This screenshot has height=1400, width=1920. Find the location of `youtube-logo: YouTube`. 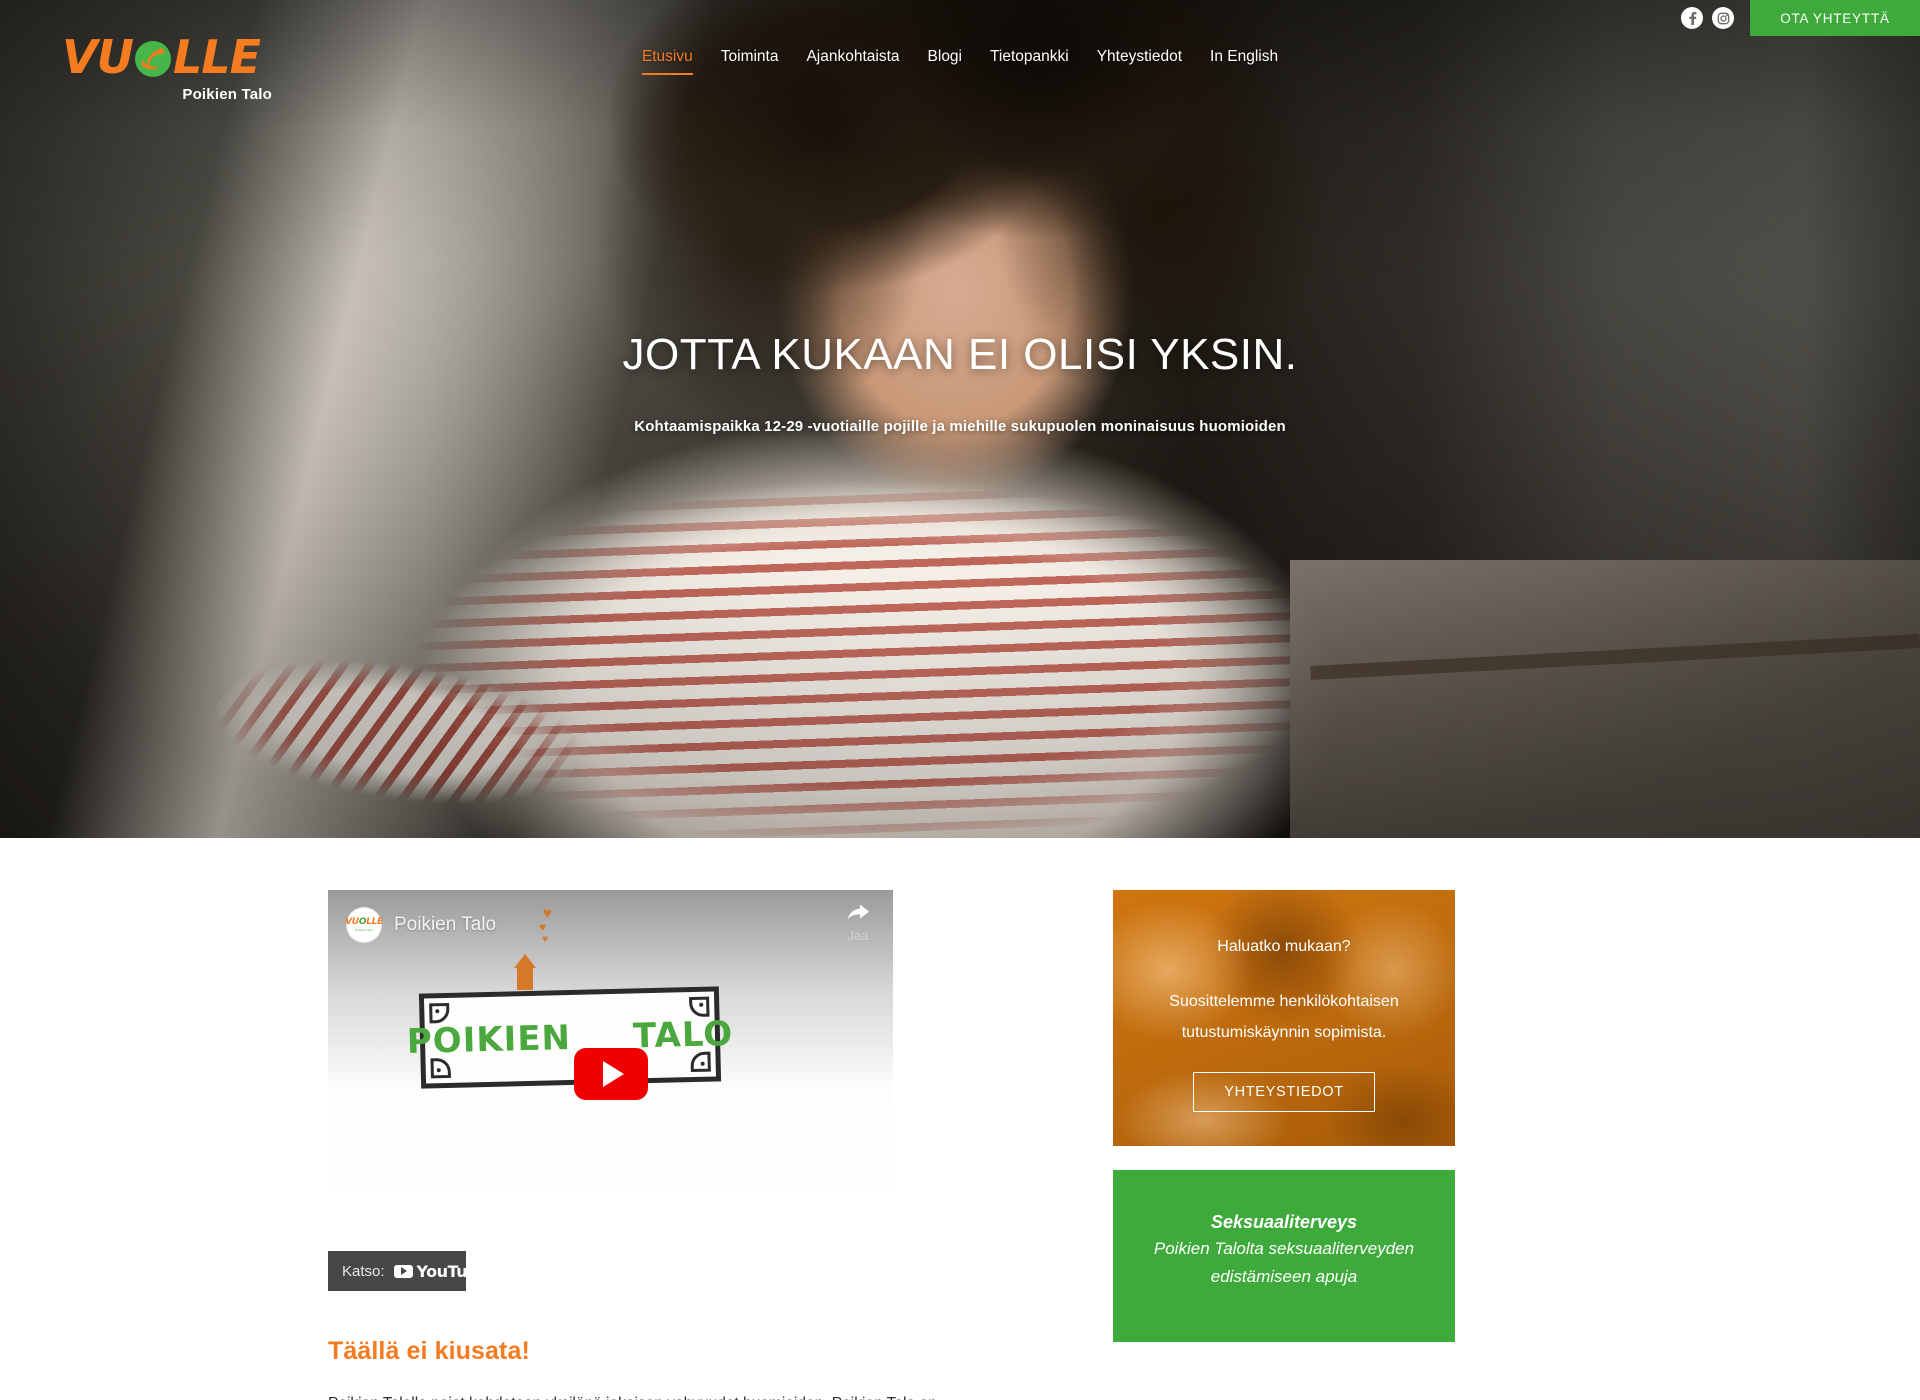

youtube-logo: YouTube is located at coordinates (441, 1271).